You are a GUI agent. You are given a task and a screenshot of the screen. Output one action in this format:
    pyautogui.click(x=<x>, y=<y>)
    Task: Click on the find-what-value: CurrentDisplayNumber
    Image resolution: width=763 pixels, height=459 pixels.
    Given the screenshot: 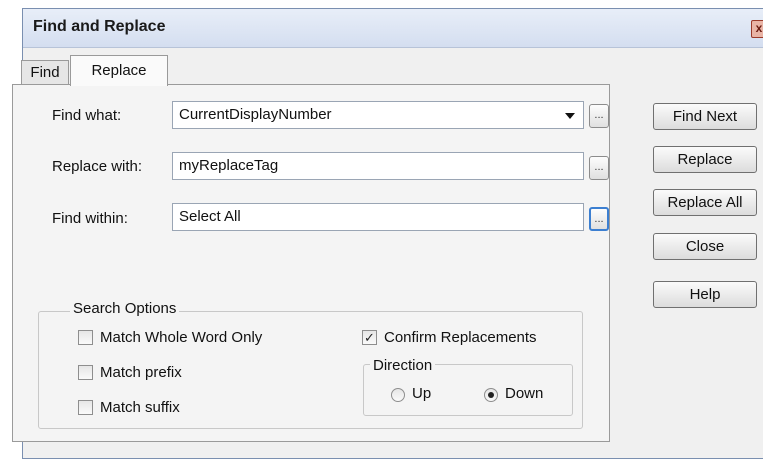 What is the action you would take?
    pyautogui.click(x=255, y=114)
    